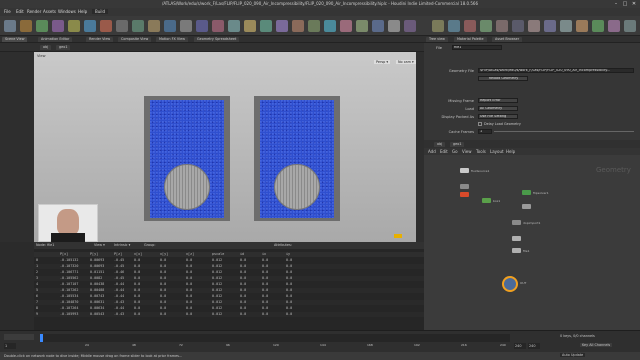 This screenshot has height=360, width=640. Describe the element at coordinates (520, 346) in the screenshot. I see `end-frame-field: 240` at that location.